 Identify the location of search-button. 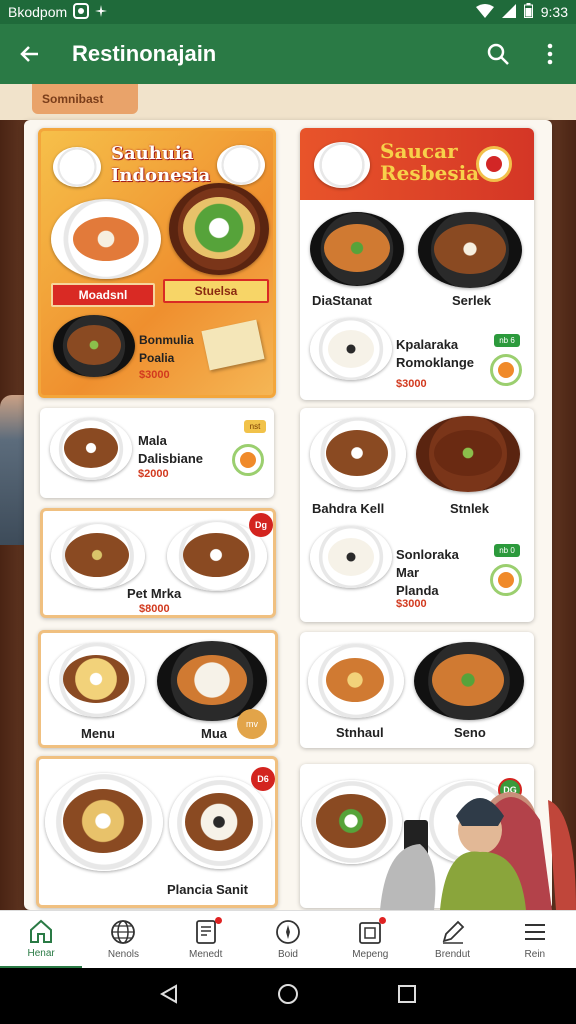
(498, 54).